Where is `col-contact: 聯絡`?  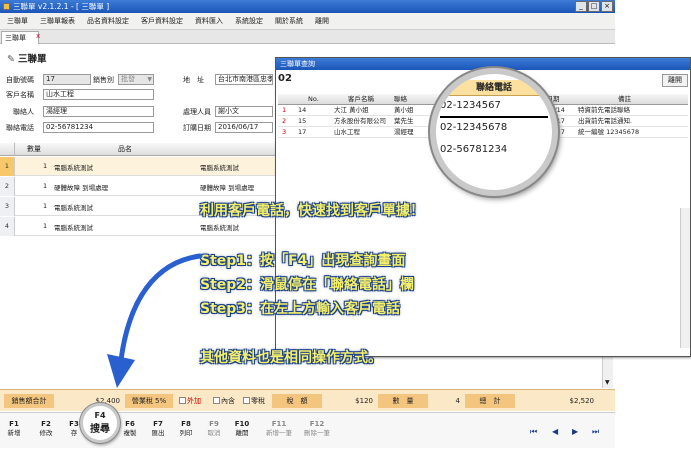
col-contact: 聯絡 is located at coordinates (400, 99).